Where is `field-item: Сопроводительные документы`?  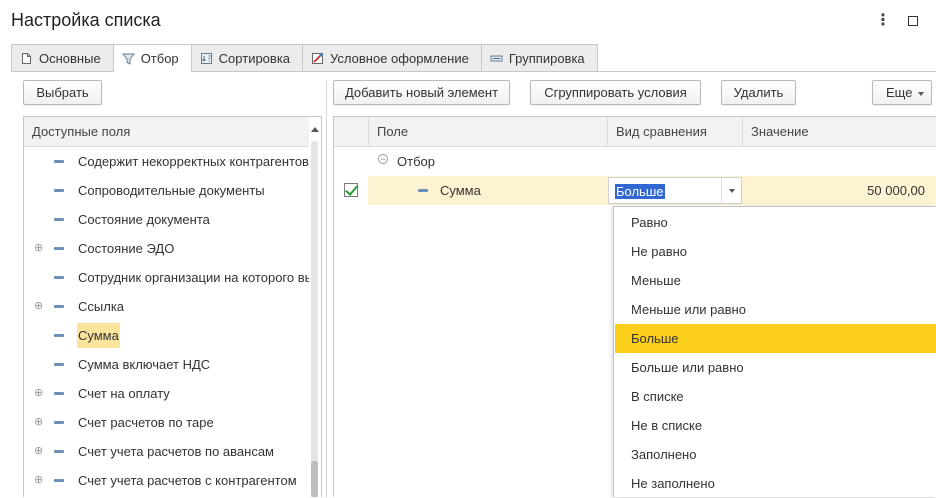 field-item: Сопроводительные документы is located at coordinates (167, 190).